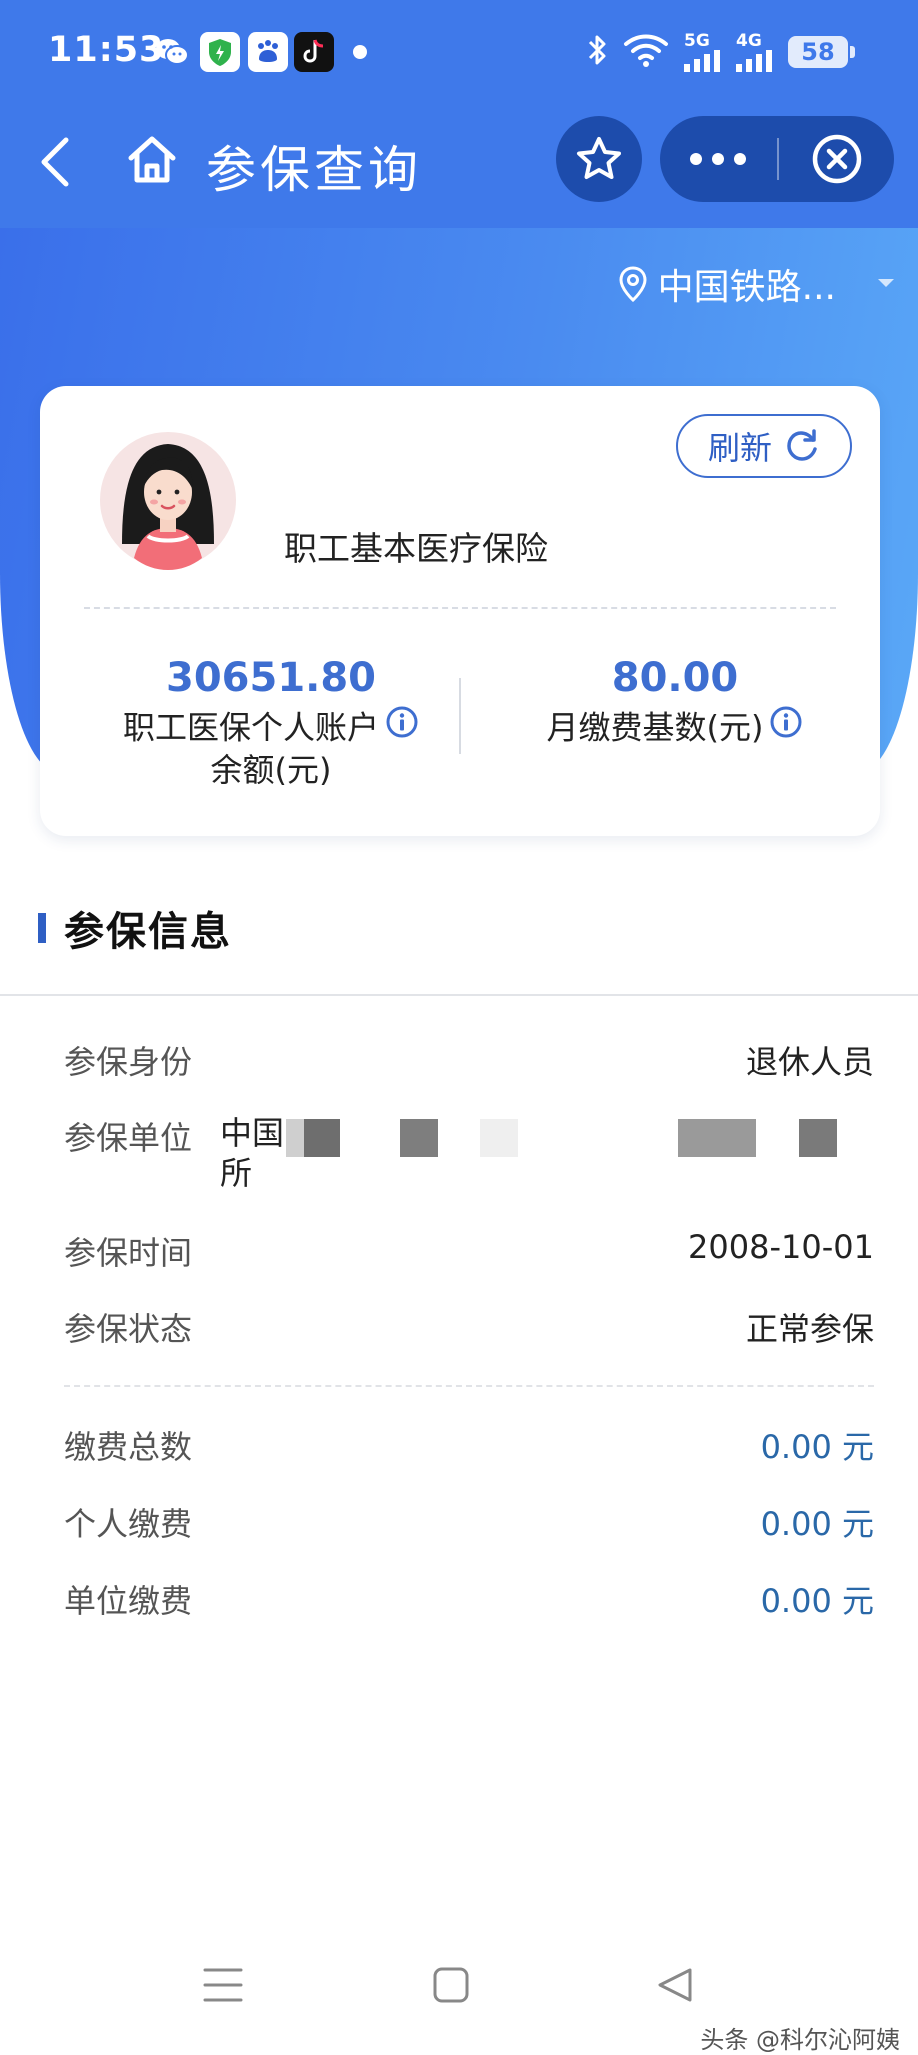 This screenshot has height=2055, width=918. Describe the element at coordinates (809, 1329) in the screenshot. I see `status-value: 正常参保` at that location.